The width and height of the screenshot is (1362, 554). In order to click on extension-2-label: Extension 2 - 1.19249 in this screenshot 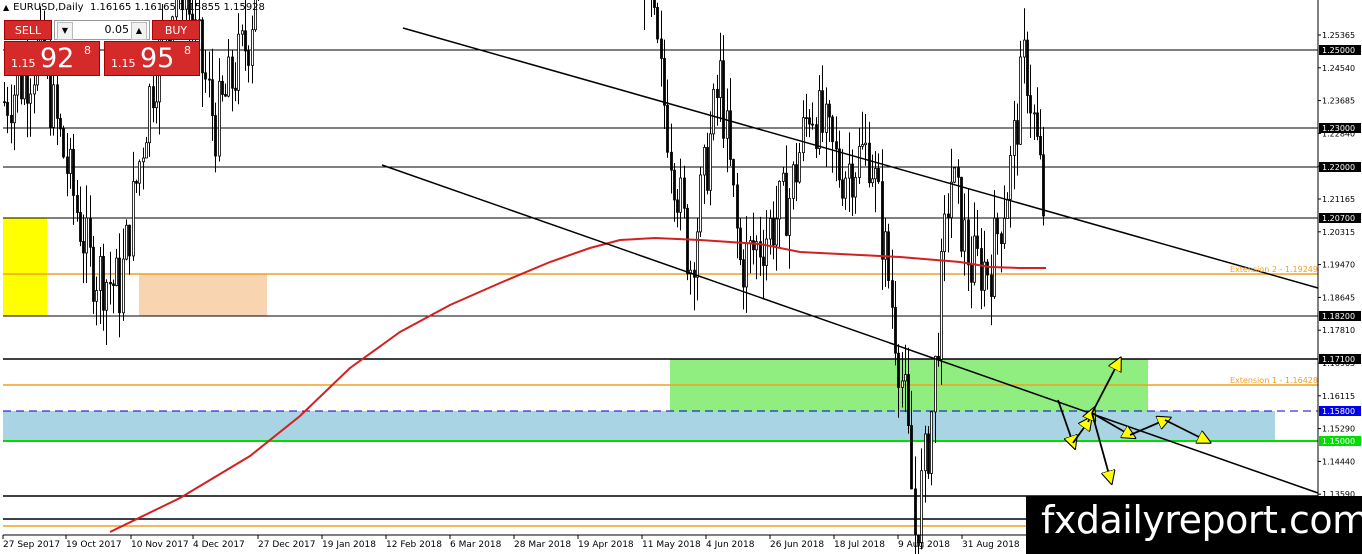, I will do `click(1274, 269)`.